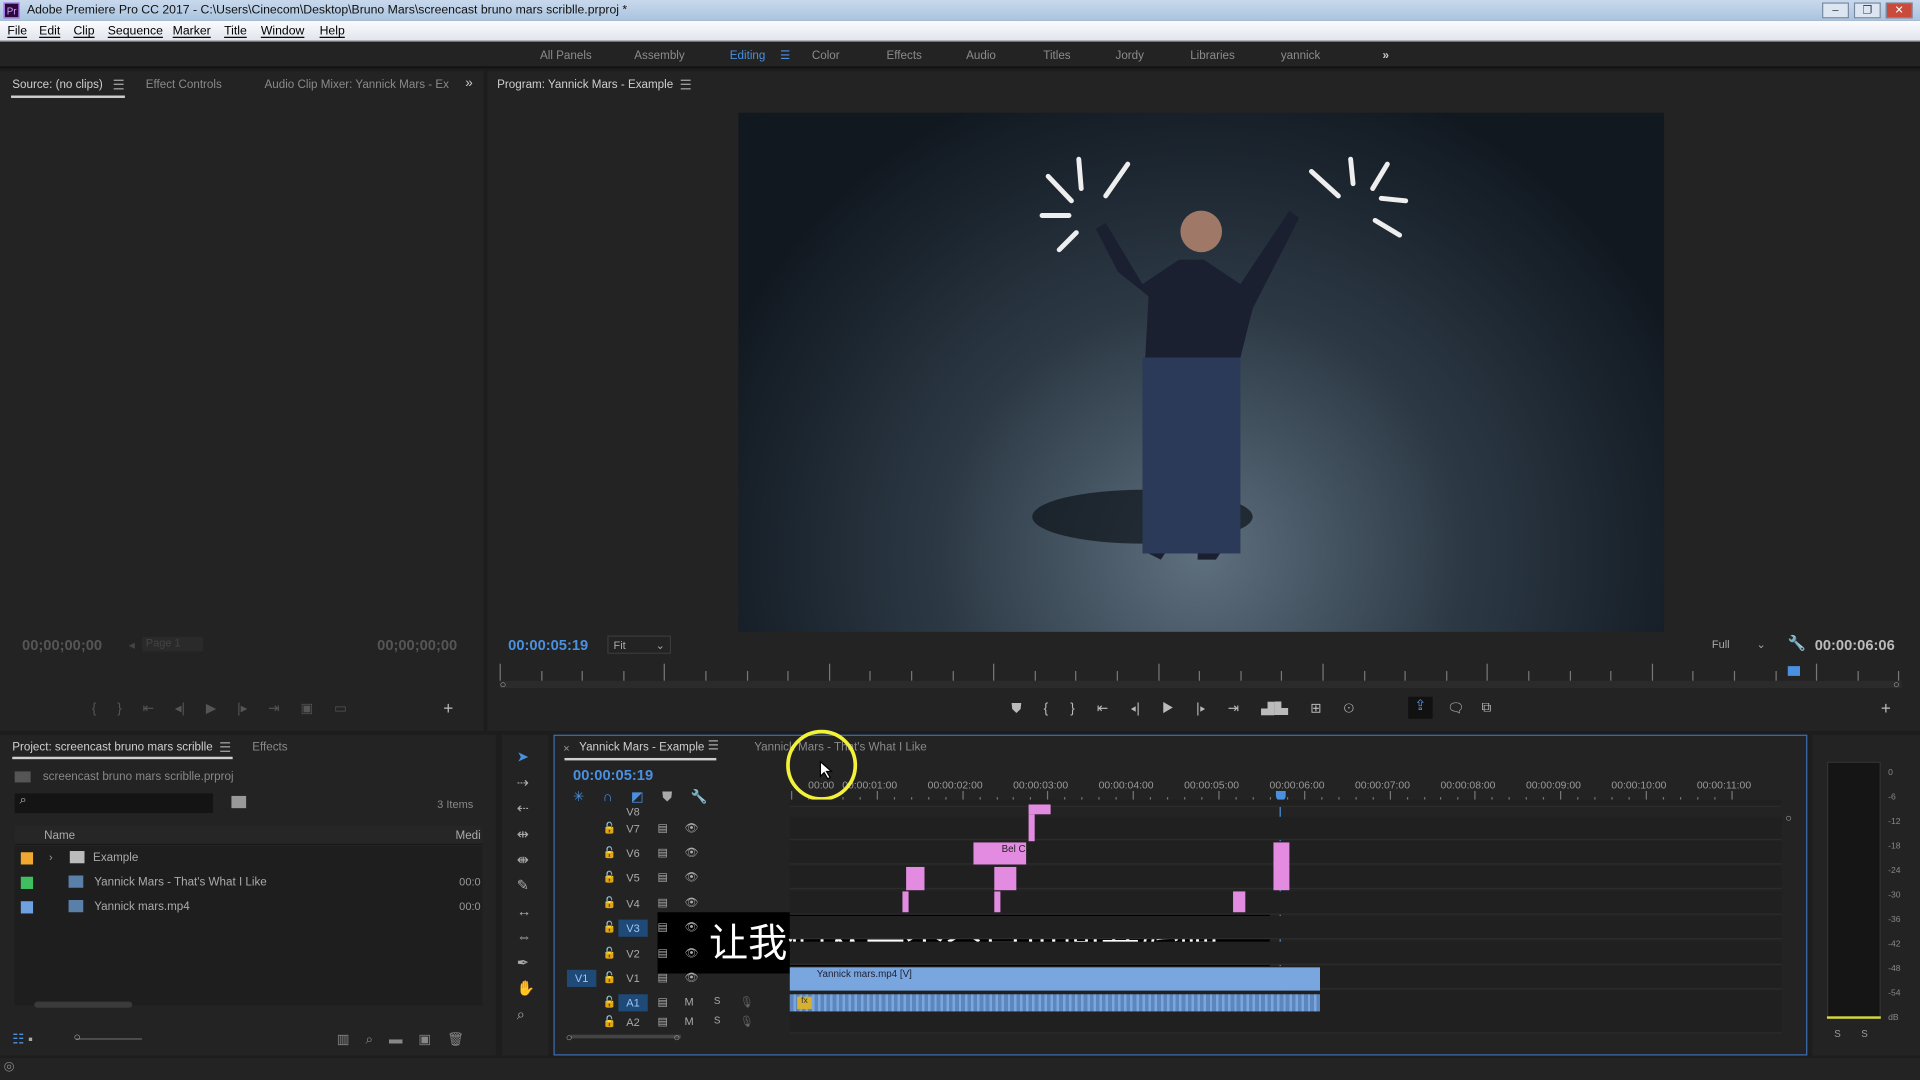 This screenshot has width=1920, height=1080. What do you see at coordinates (632, 853) in the screenshot?
I see `track-label-v6: V6` at bounding box center [632, 853].